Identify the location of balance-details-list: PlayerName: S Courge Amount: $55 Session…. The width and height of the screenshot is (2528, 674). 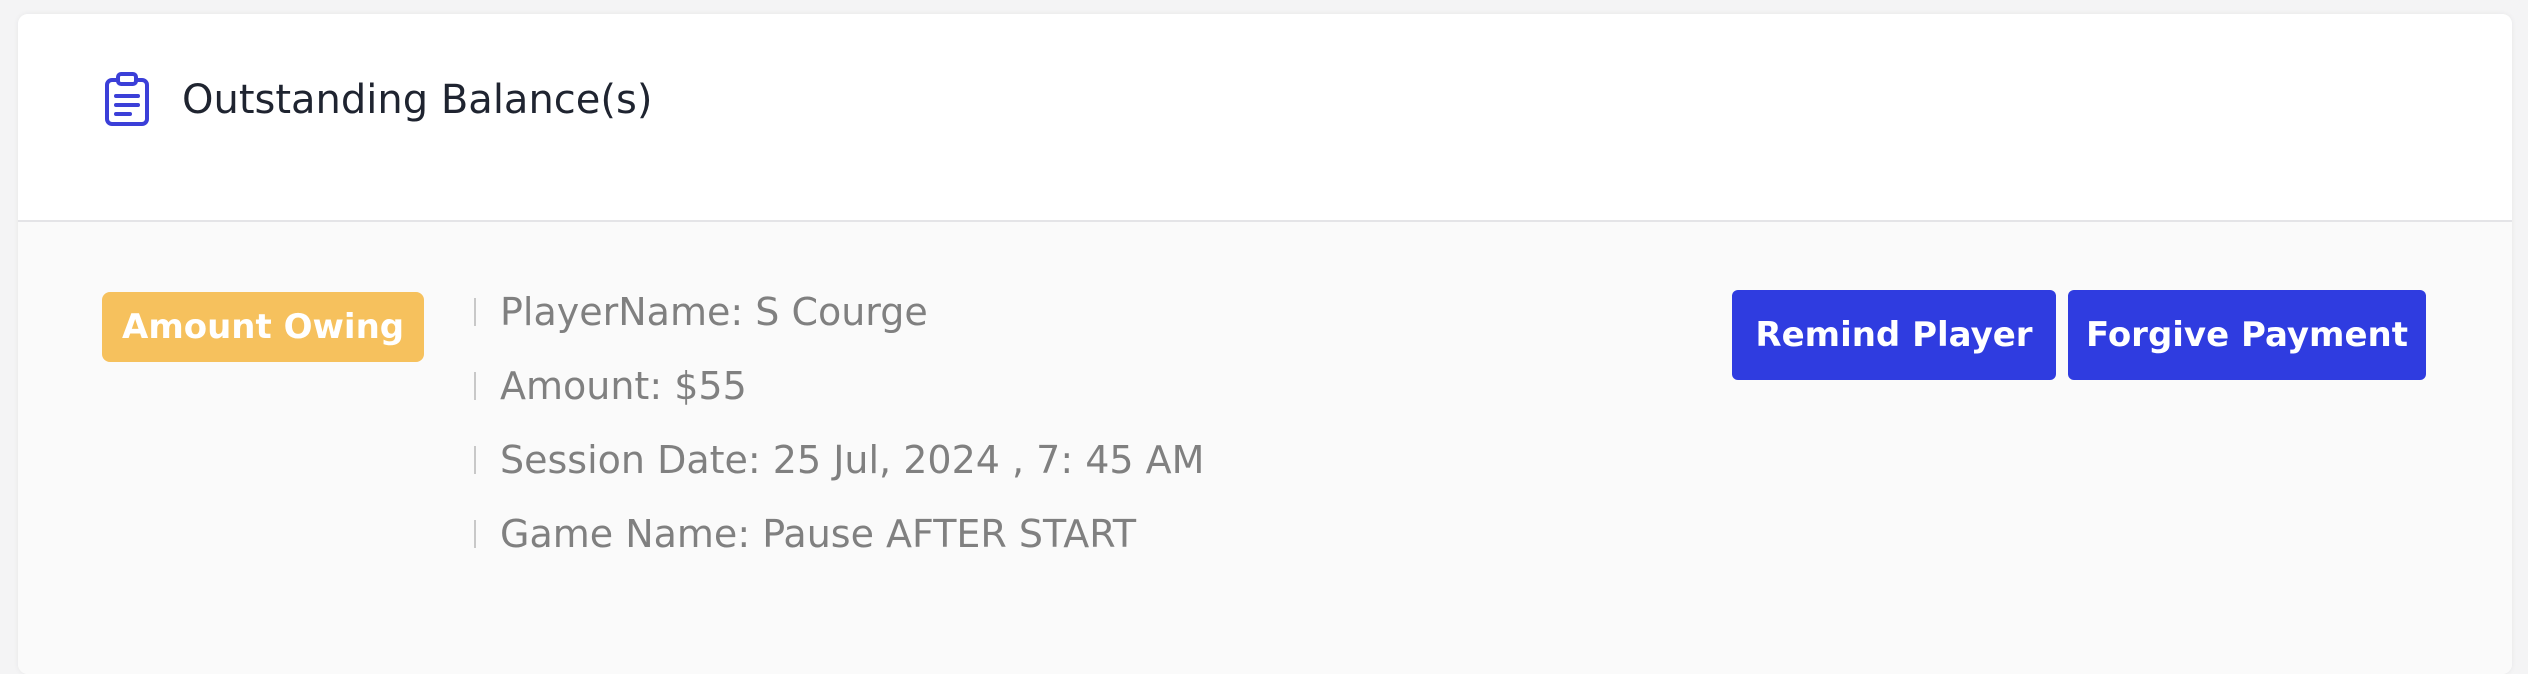
(839, 434).